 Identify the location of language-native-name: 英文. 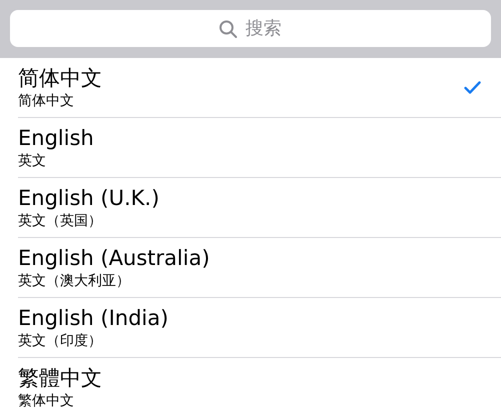
(32, 161).